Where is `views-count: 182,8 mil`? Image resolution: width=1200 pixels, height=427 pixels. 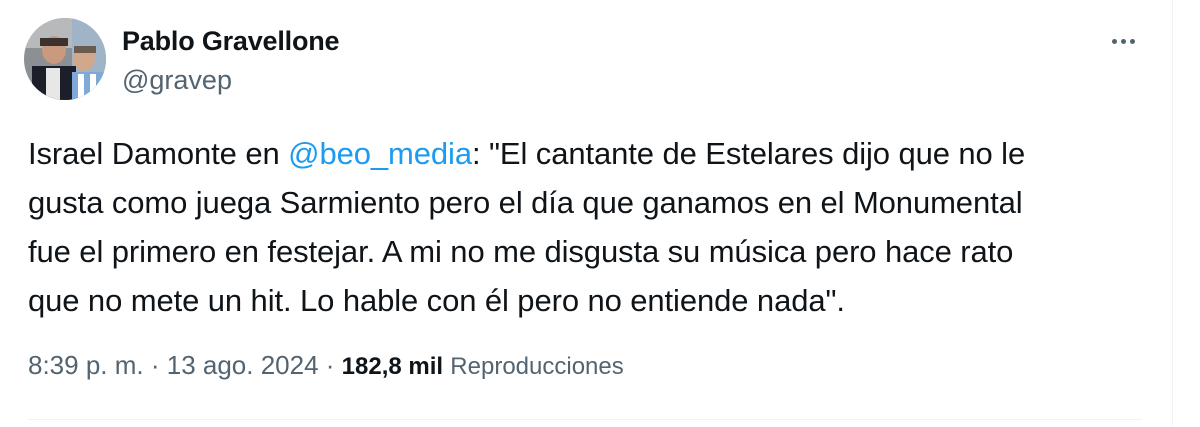 views-count: 182,8 mil is located at coordinates (392, 366).